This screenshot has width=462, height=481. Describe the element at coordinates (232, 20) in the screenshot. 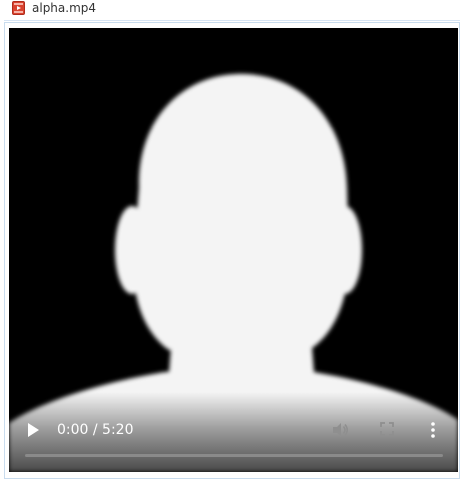

I see `header-divider` at that location.